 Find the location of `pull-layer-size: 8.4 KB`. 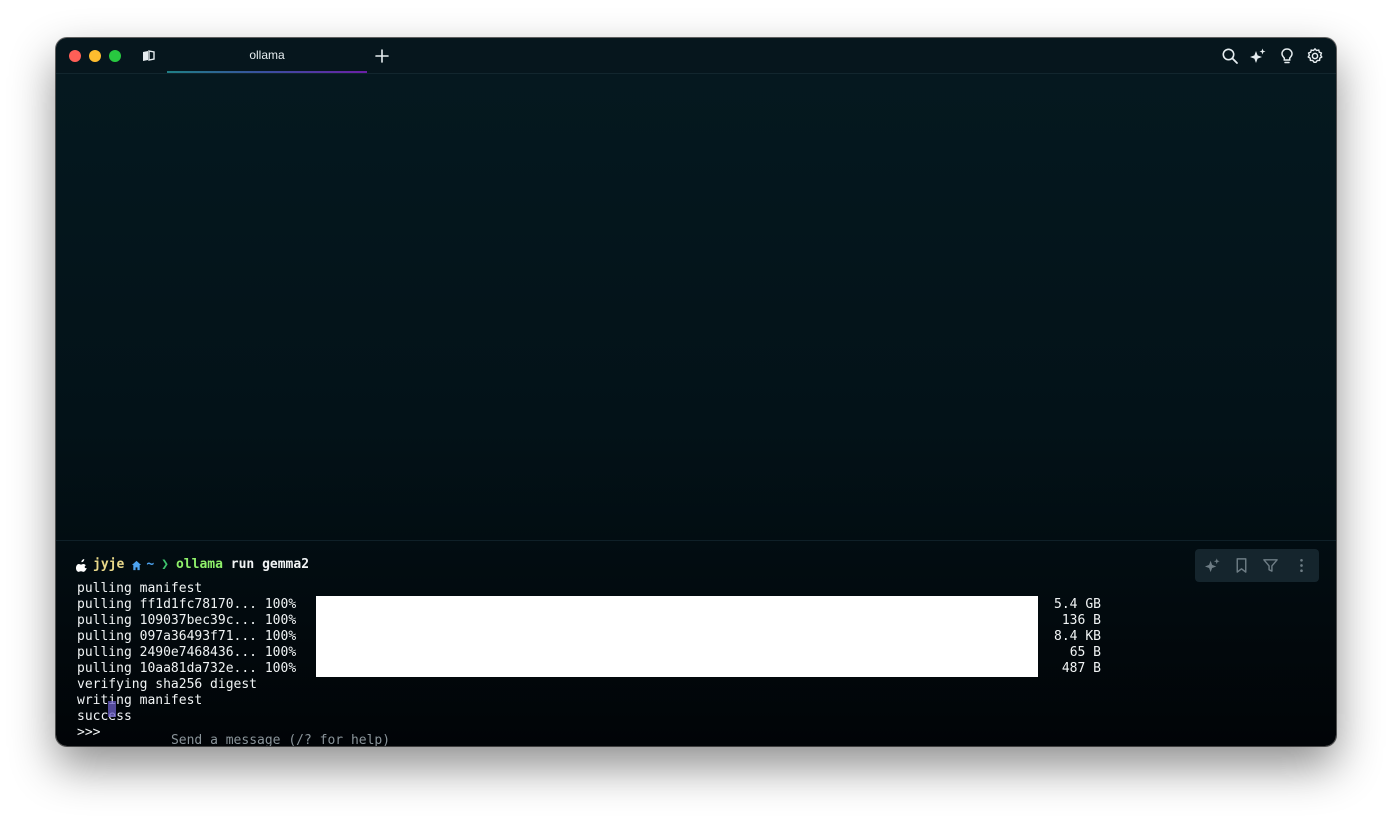

pull-layer-size: 8.4 KB is located at coordinates (1077, 636).